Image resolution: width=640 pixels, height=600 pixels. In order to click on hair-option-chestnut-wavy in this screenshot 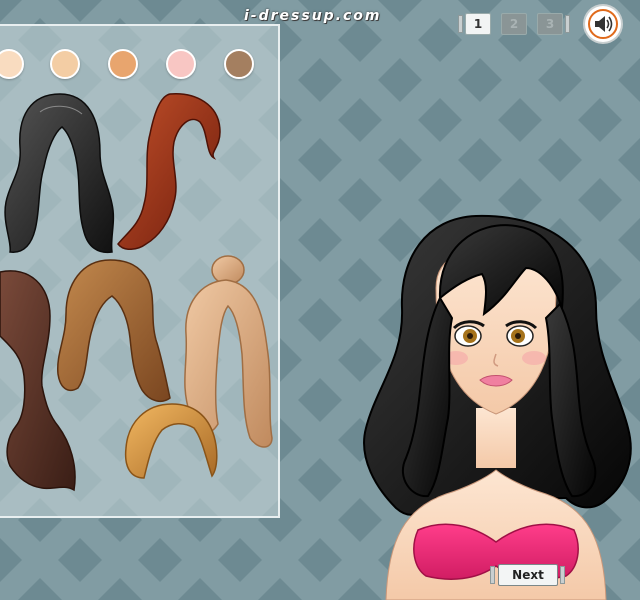, I will do `click(112, 333)`.